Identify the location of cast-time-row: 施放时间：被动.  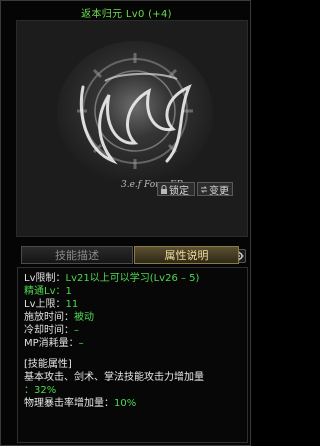
(132, 317).